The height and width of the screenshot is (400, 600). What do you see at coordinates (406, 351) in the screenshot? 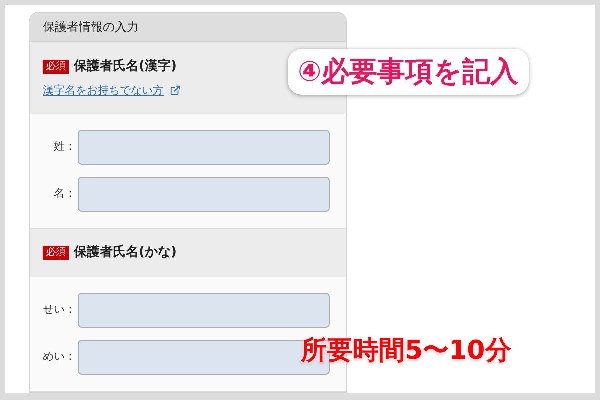
I see `time-note: 所要時間5〜10分` at bounding box center [406, 351].